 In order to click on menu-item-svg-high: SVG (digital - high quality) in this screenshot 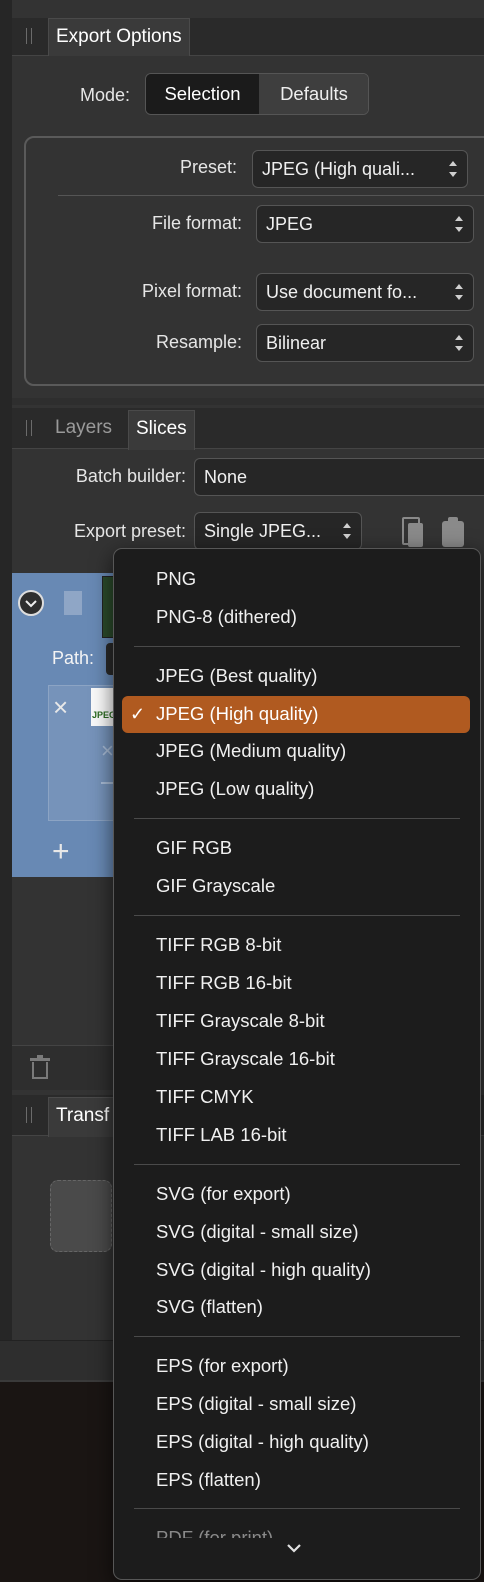, I will do `click(263, 1270)`.